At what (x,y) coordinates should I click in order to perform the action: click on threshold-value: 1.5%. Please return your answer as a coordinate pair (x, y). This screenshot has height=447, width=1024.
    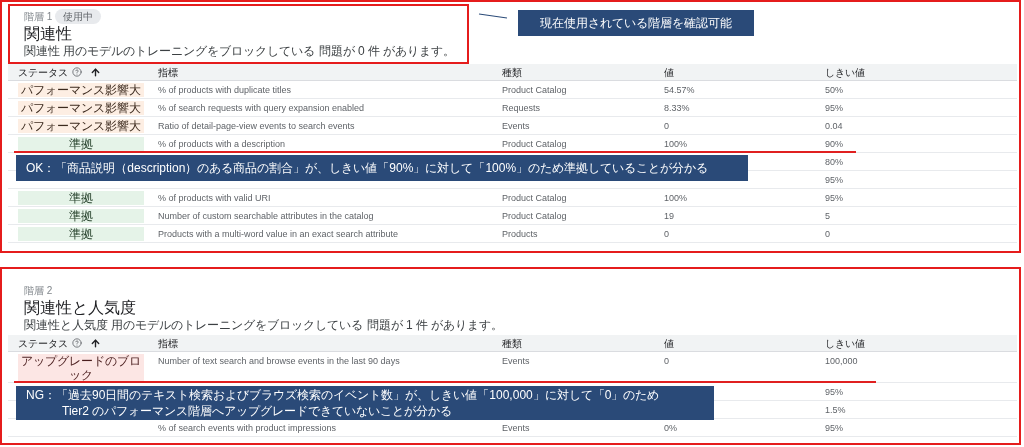
    Looking at the image, I should click on (835, 410).